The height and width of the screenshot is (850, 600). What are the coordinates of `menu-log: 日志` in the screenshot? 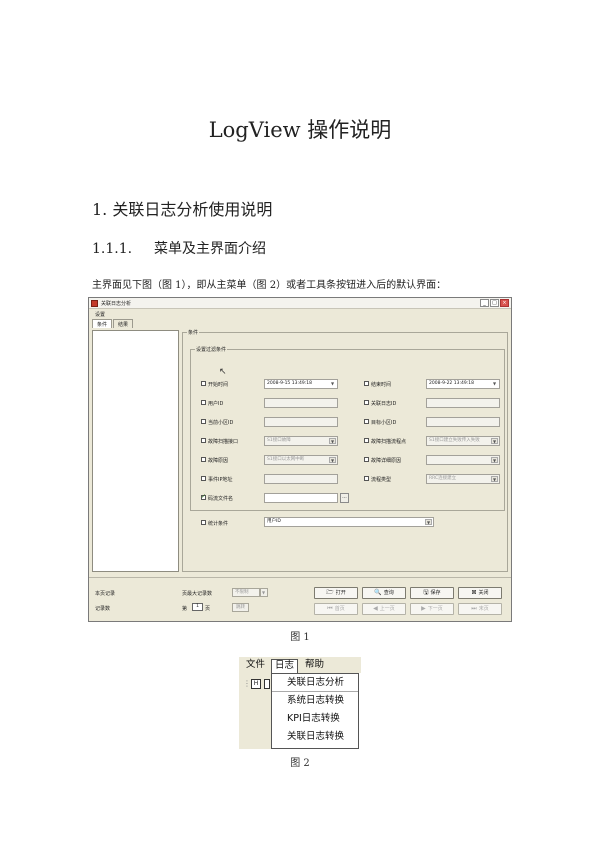 It's located at (285, 666).